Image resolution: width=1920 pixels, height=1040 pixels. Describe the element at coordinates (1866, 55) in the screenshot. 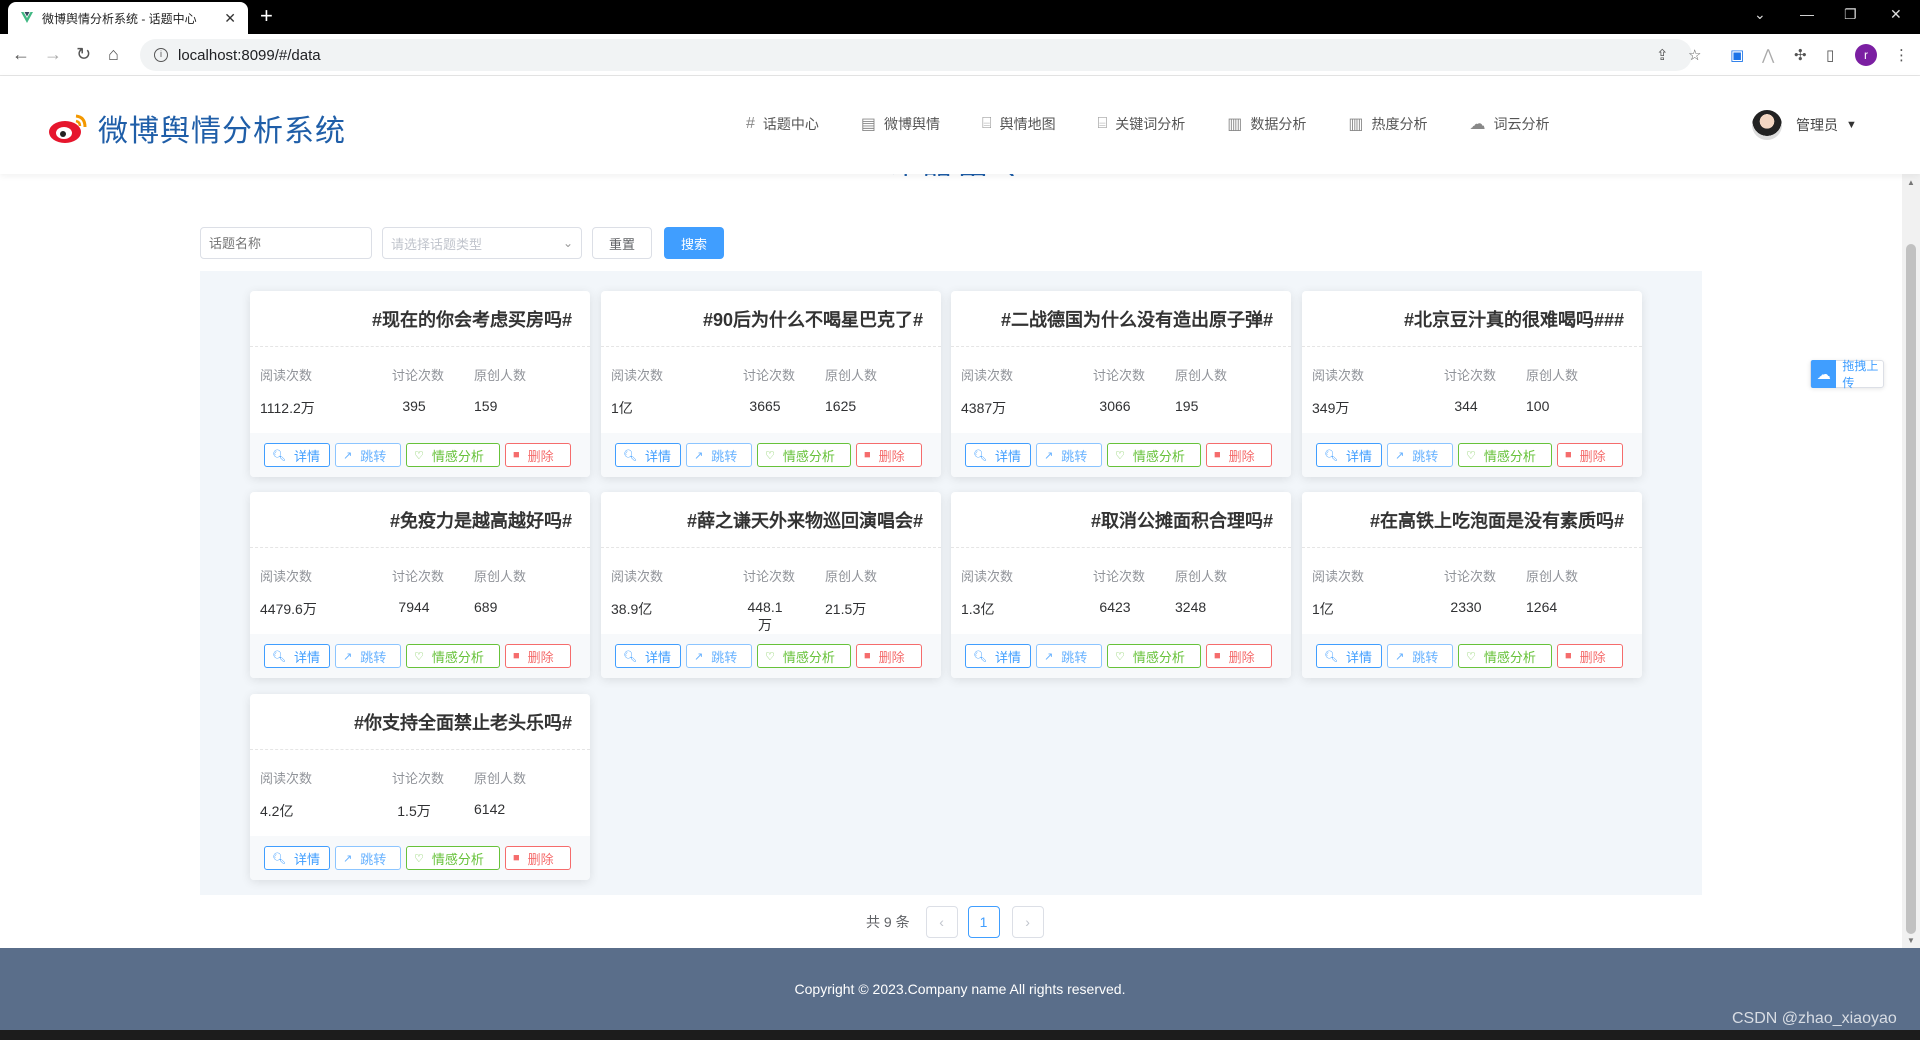

I see `profile-avatar: r` at that location.